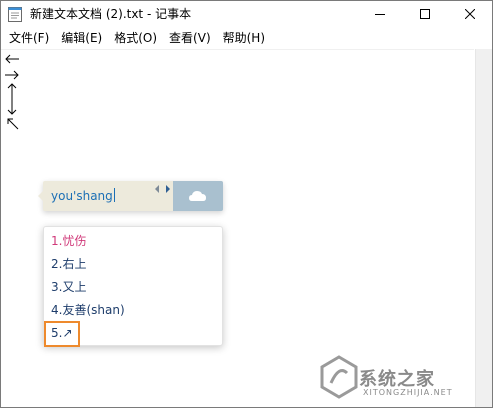 This screenshot has height=408, width=493. I want to click on document-content, so click(14, 92).